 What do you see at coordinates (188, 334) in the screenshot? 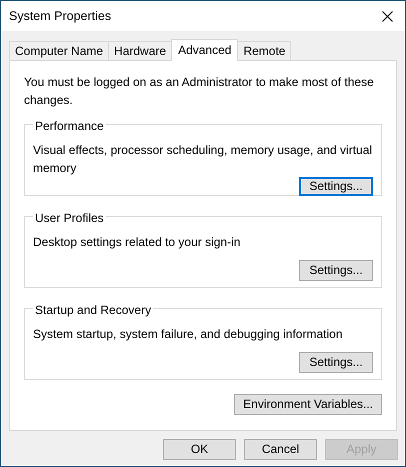
I see `group-description: System startup, system failure, and debugging information` at bounding box center [188, 334].